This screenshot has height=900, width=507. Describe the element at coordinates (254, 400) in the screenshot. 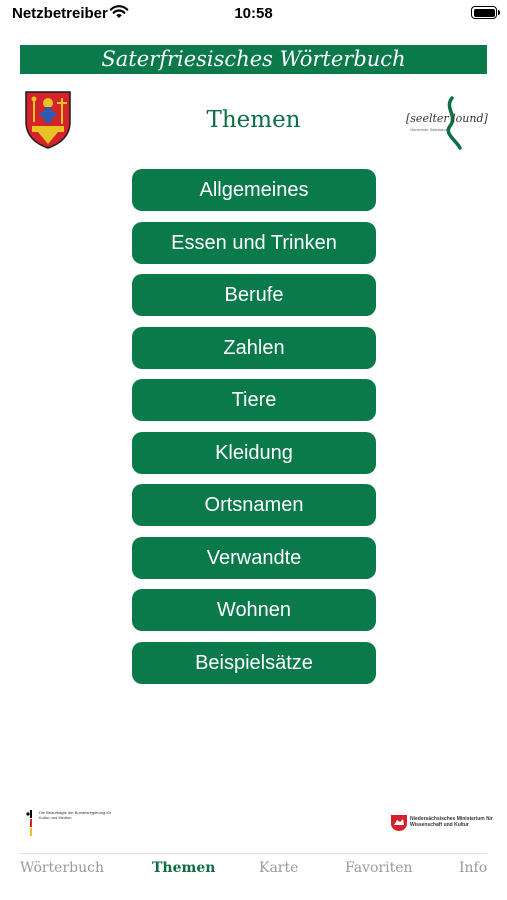

I see `topic-button-tiere: Tiere` at that location.